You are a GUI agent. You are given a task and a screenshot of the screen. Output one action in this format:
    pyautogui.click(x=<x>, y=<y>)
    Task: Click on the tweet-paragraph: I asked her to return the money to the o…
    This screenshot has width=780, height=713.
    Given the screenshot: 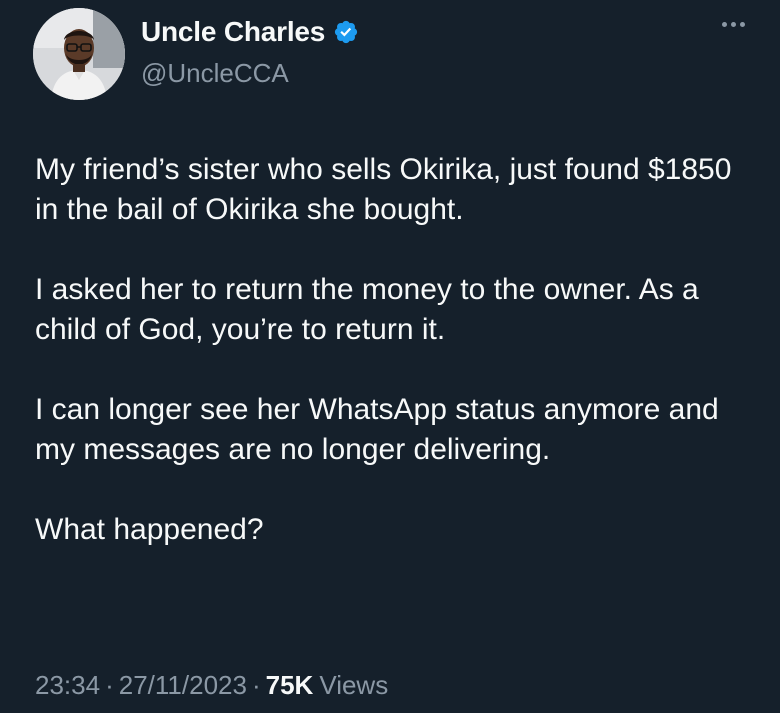 What is the action you would take?
    pyautogui.click(x=367, y=309)
    